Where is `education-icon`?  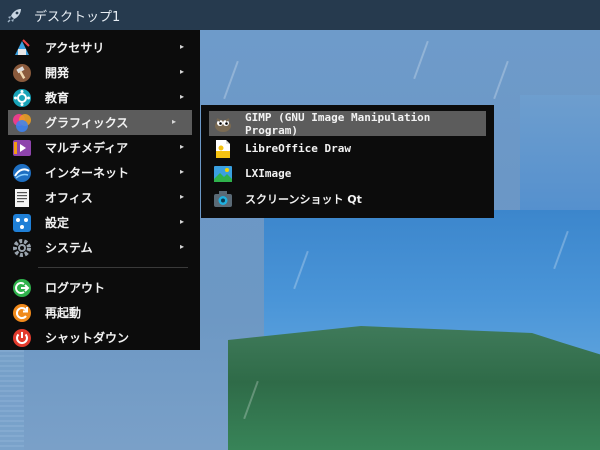
education-icon is located at coordinates (22, 98).